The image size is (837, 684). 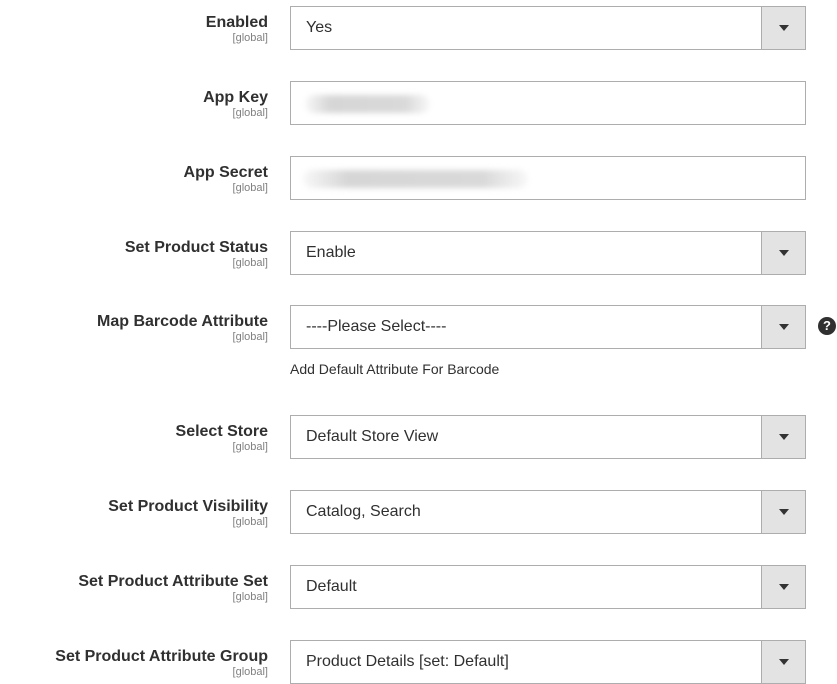 What do you see at coordinates (395, 369) in the screenshot?
I see `field-note: Add Default Attribute For Barcode` at bounding box center [395, 369].